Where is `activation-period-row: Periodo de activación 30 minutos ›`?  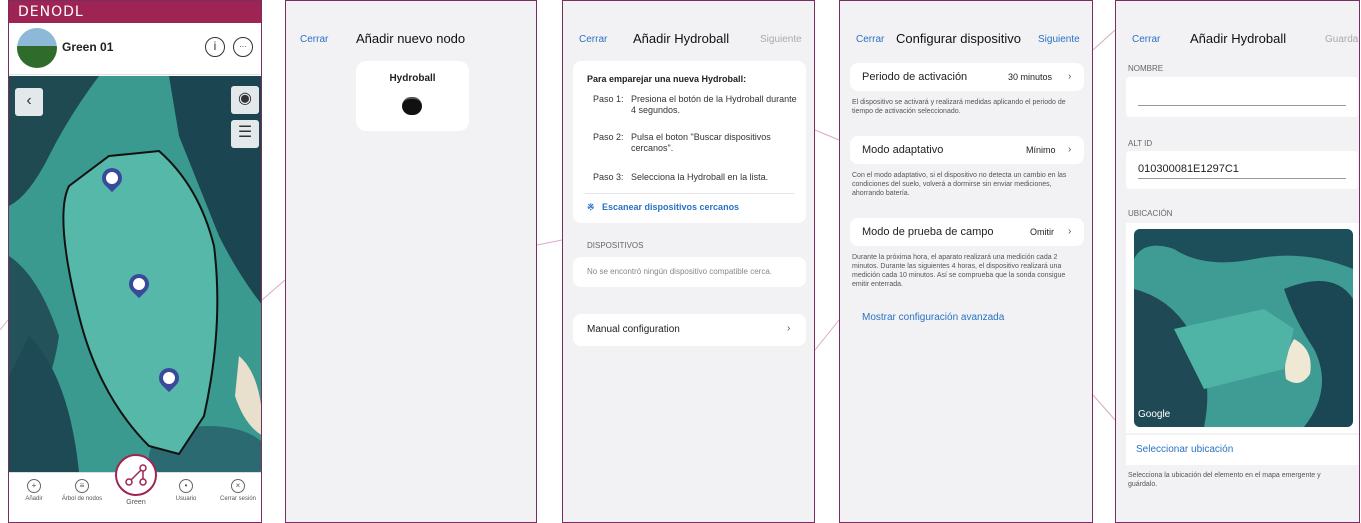 activation-period-row: Periodo de activación 30 minutos › is located at coordinates (967, 77).